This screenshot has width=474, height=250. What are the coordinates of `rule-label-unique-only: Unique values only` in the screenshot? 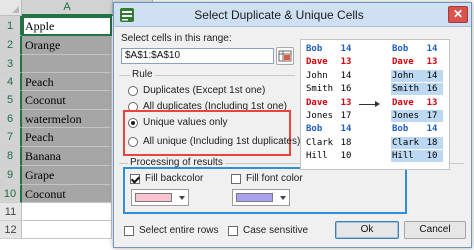 It's located at (185, 122).